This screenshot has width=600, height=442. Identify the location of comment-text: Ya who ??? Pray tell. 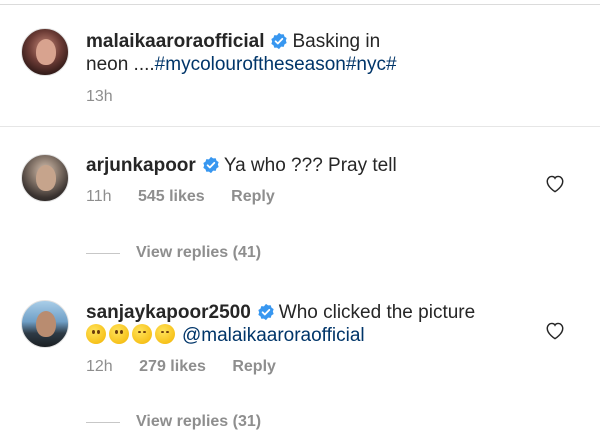
(310, 165).